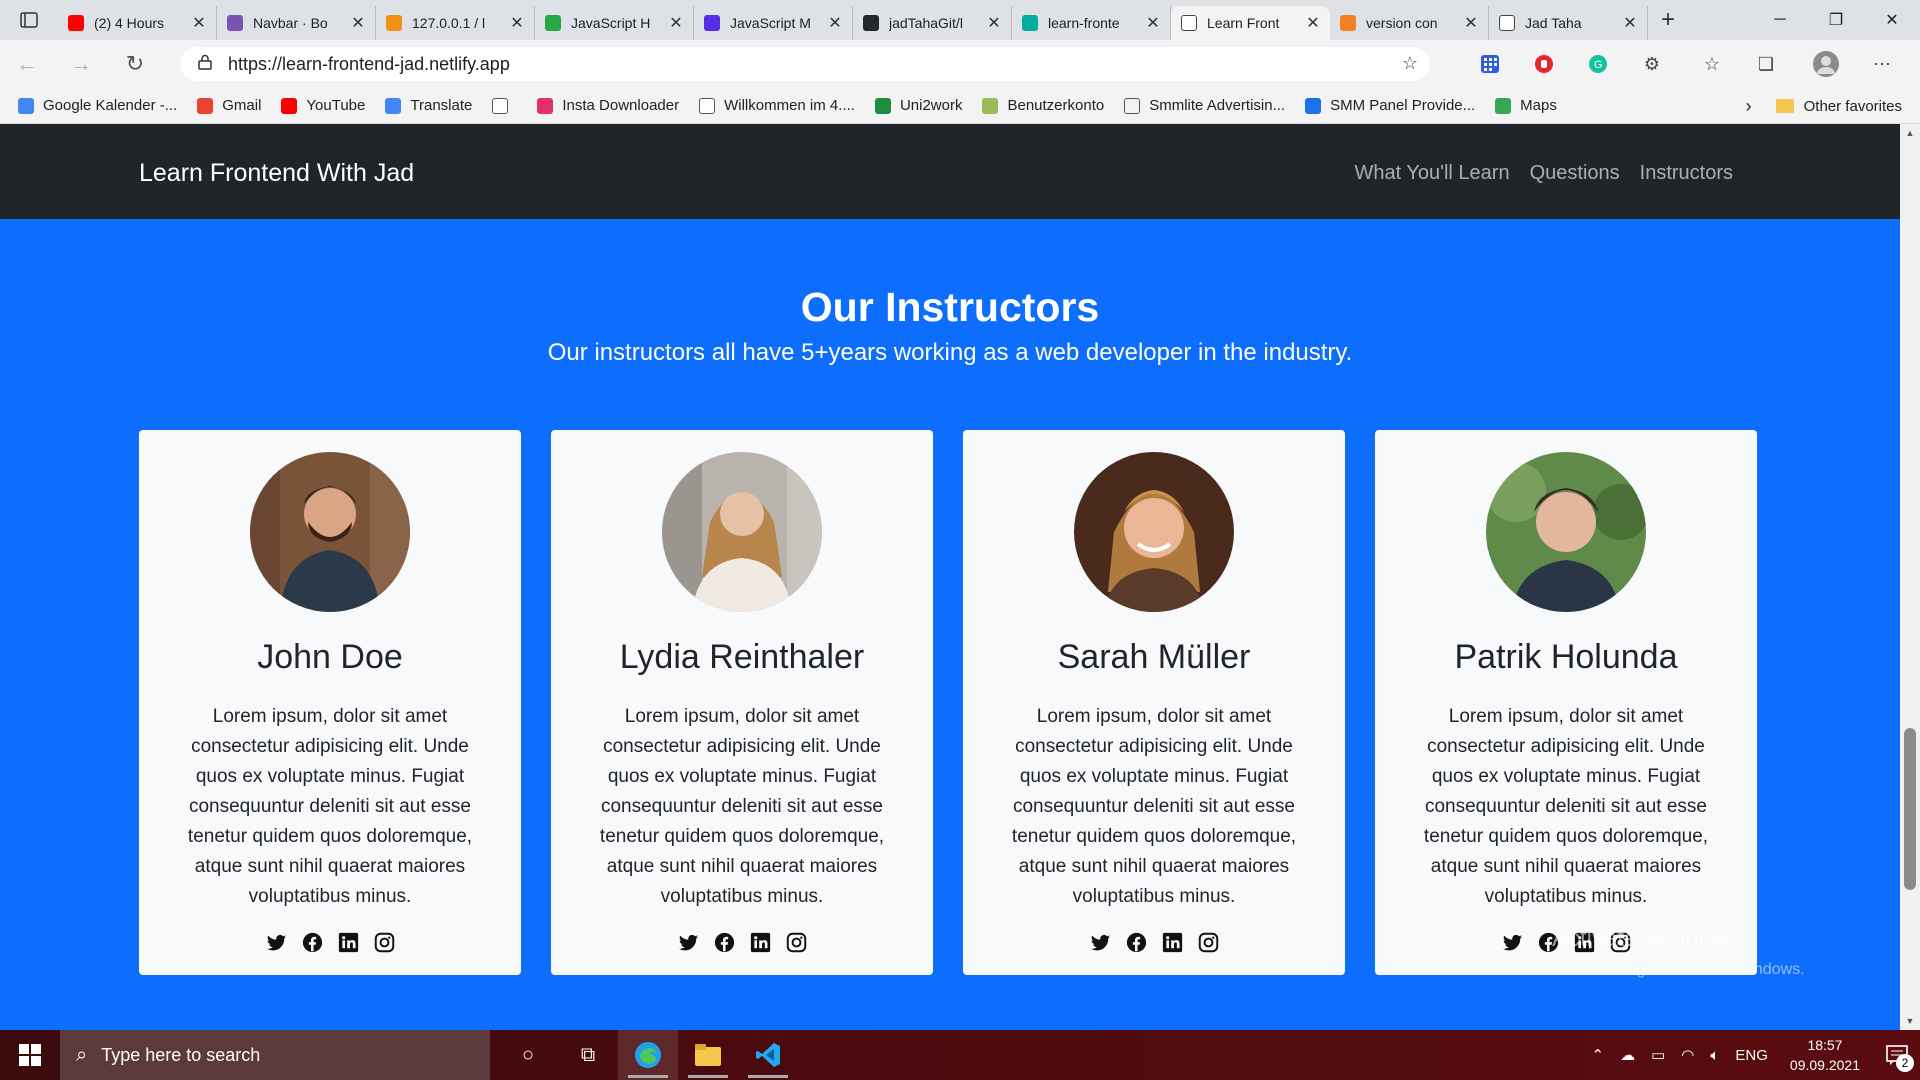 The width and height of the screenshot is (1920, 1080). Describe the element at coordinates (1853, 106) in the screenshot. I see `other-favorites-link: Other favorites` at that location.